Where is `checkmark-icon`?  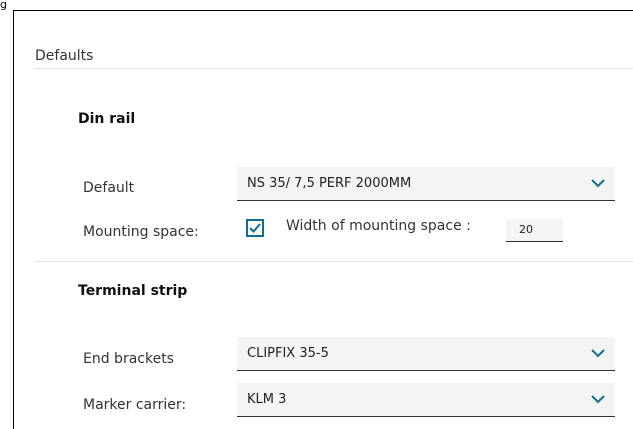
checkmark-icon is located at coordinates (255, 228).